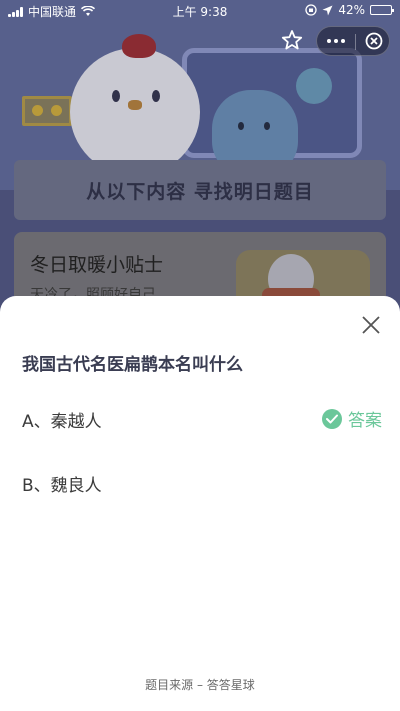  I want to click on option-b: B、魏良人, so click(202, 484).